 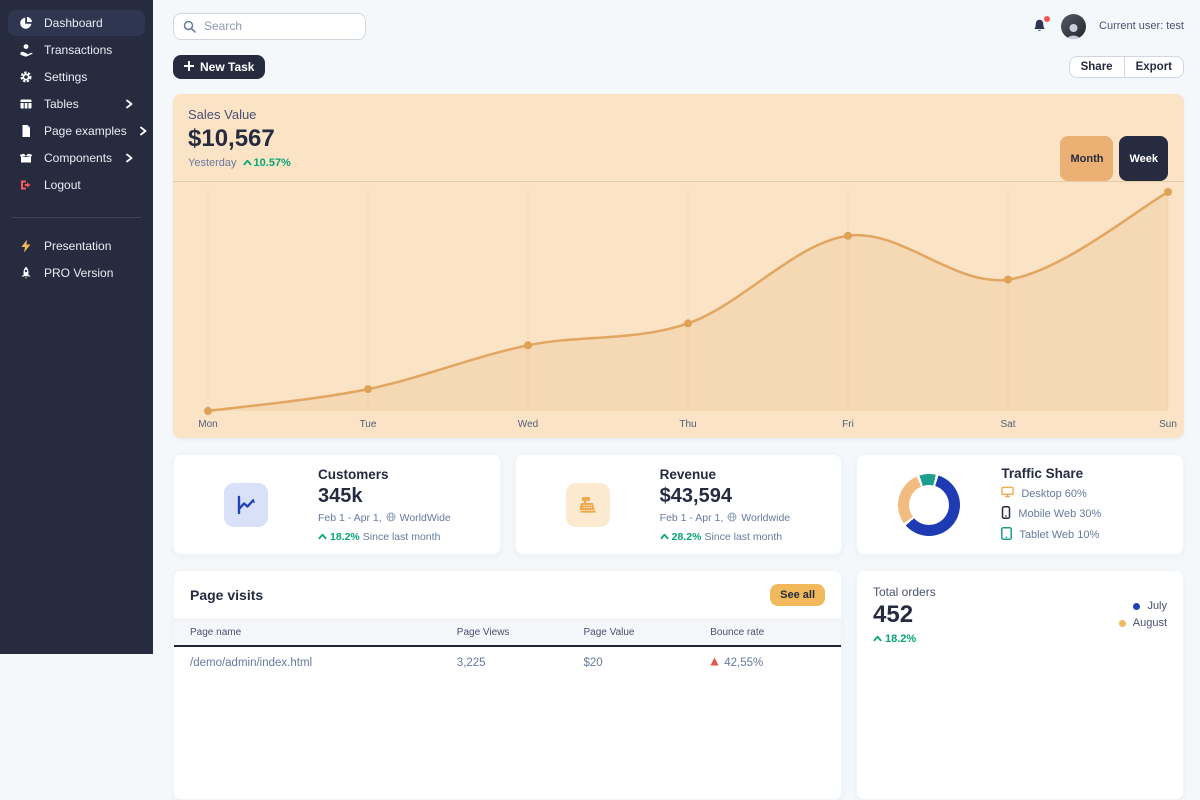 What do you see at coordinates (340, 495) in the screenshot?
I see `customers-value: 345k` at bounding box center [340, 495].